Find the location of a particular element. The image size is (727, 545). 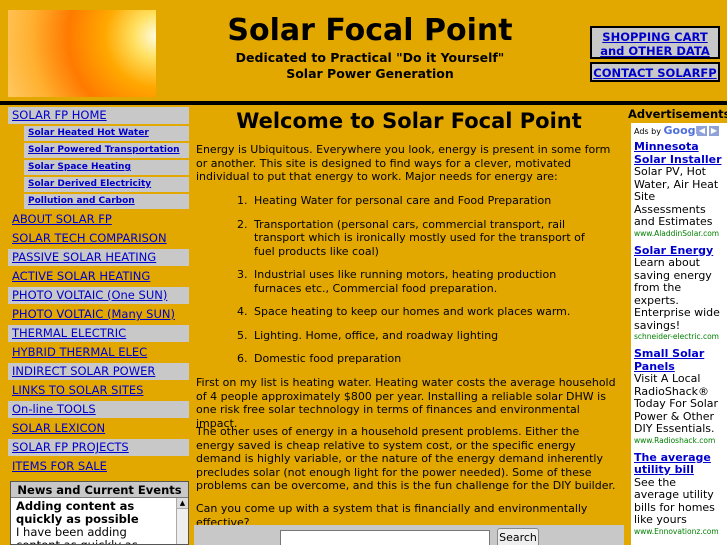

page-title: Welcome to Solar Focal Point is located at coordinates (409, 121).